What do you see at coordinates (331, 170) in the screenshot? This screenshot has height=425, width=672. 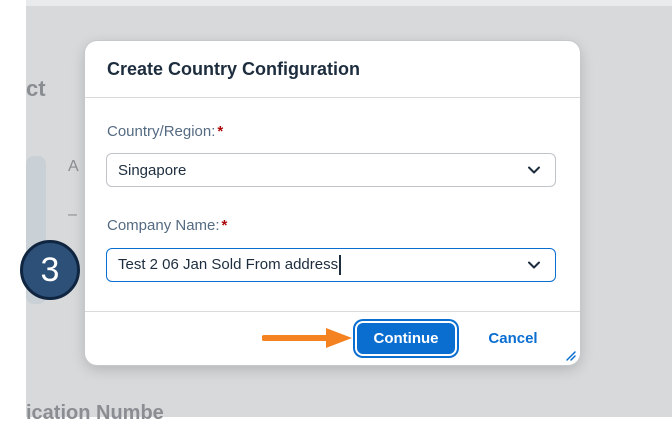 I see `country-region-select: Singapore` at bounding box center [331, 170].